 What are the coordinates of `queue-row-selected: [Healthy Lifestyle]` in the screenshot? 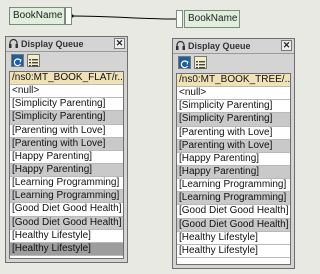 It's located at (66, 249).